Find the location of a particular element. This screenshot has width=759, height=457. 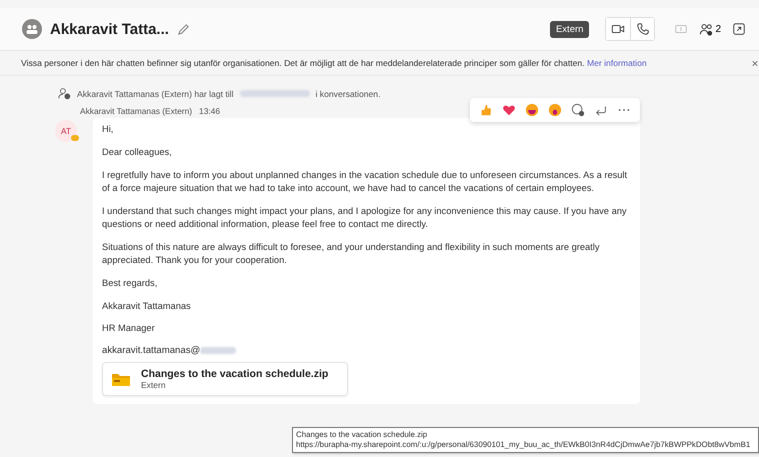

video-camera-icon is located at coordinates (618, 29).